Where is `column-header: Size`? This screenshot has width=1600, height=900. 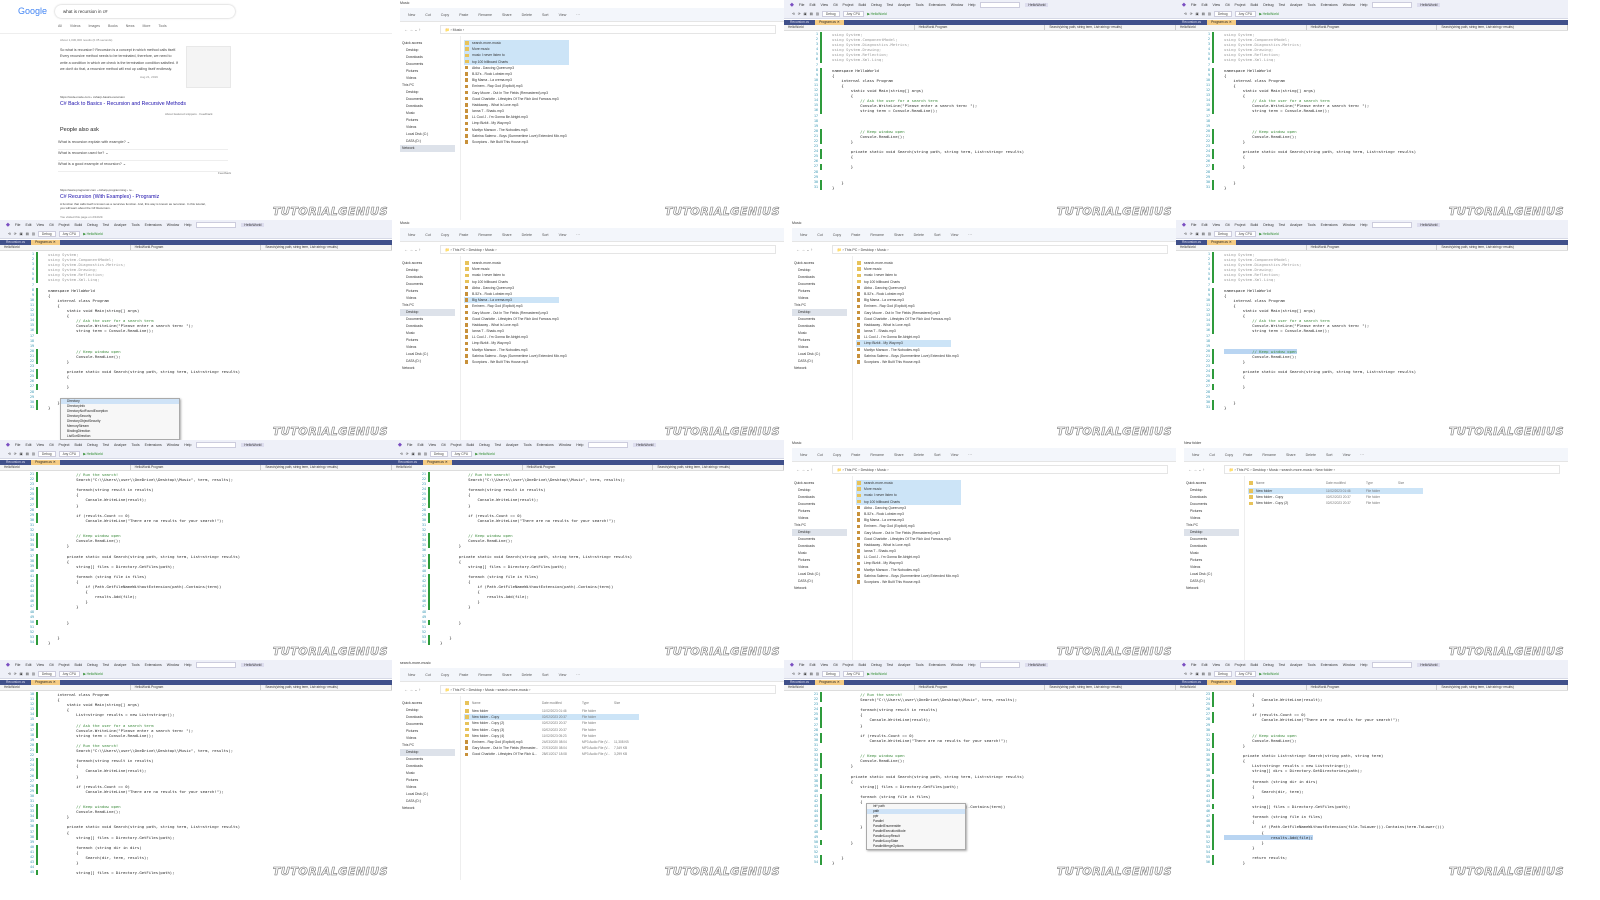
column-header: Size is located at coordinates (617, 703).